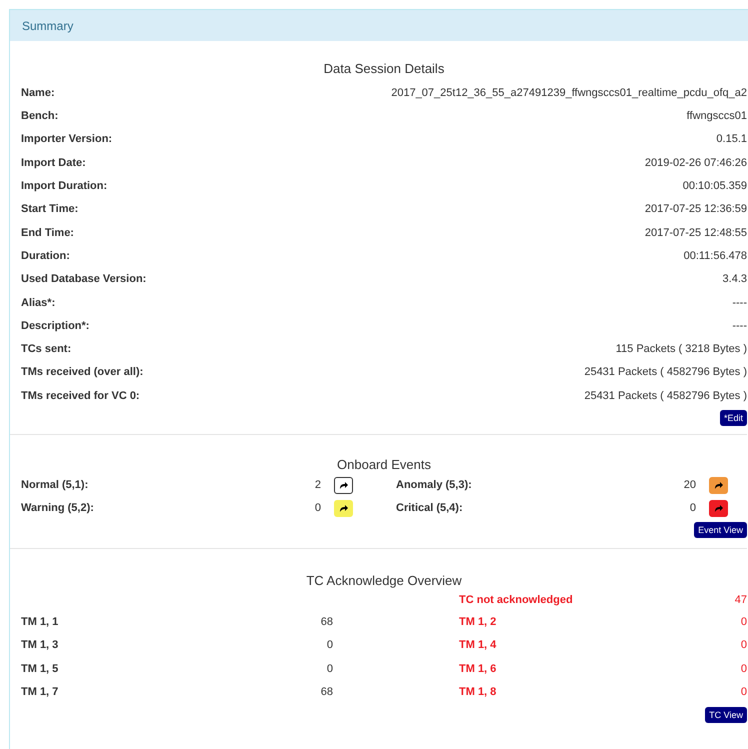  What do you see at coordinates (434, 486) in the screenshot?
I see `event-label: Anomaly (5,3):` at bounding box center [434, 486].